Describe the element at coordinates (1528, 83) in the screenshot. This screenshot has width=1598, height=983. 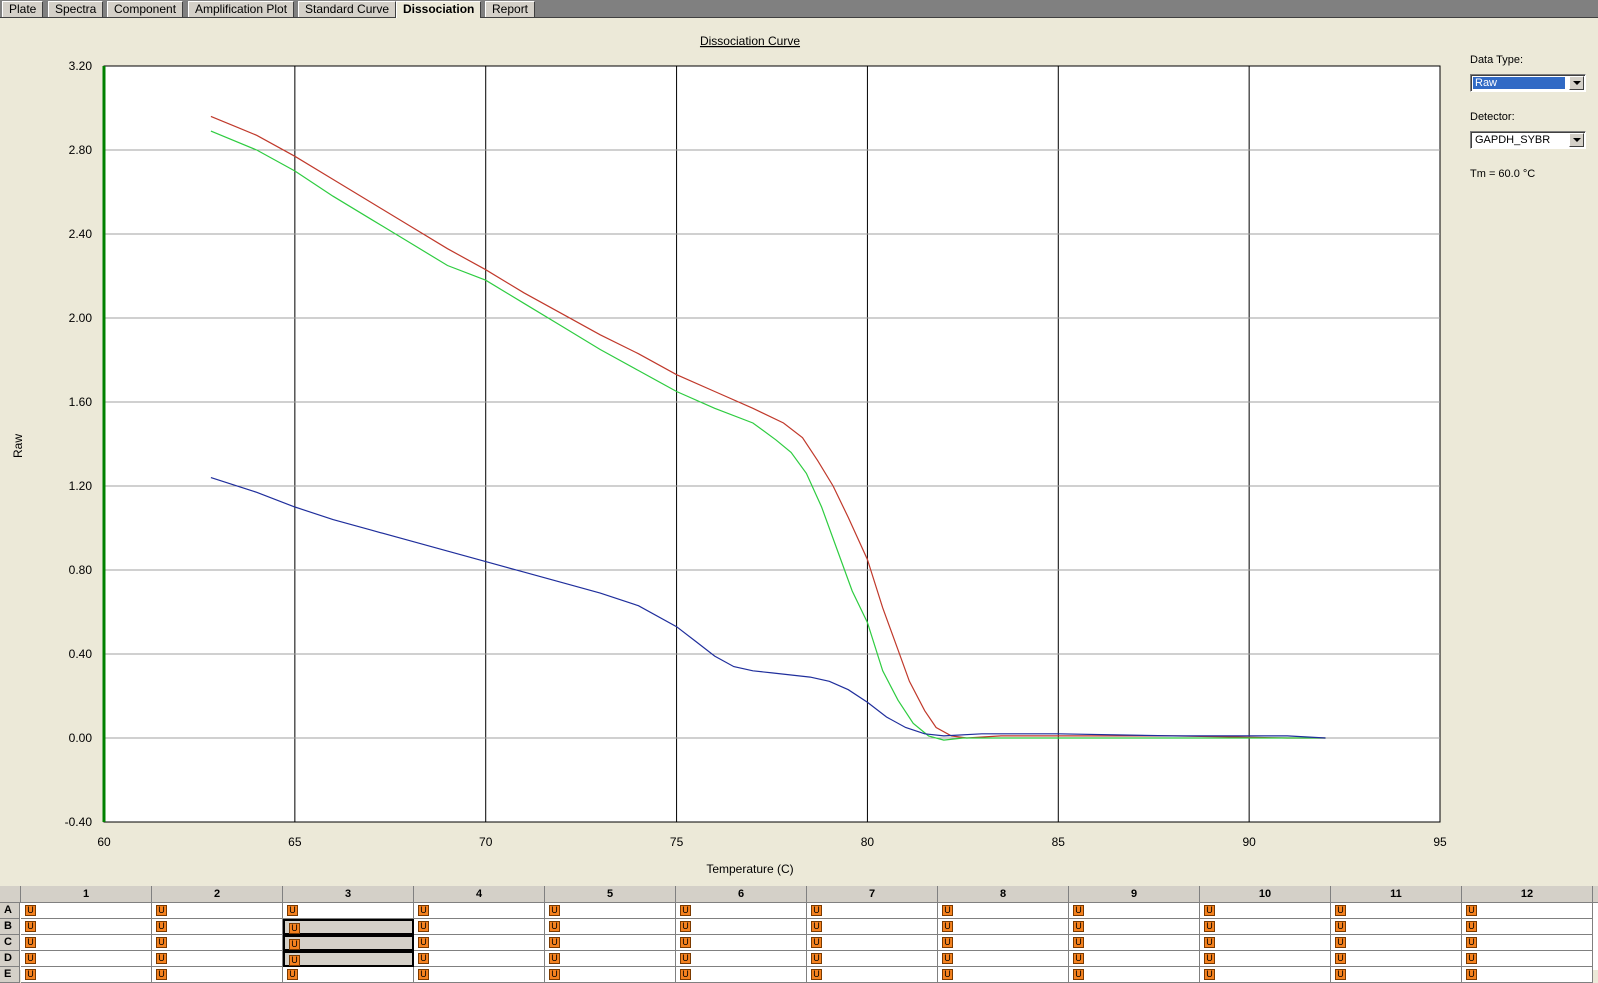
I see `data-type-select: Raw` at that location.